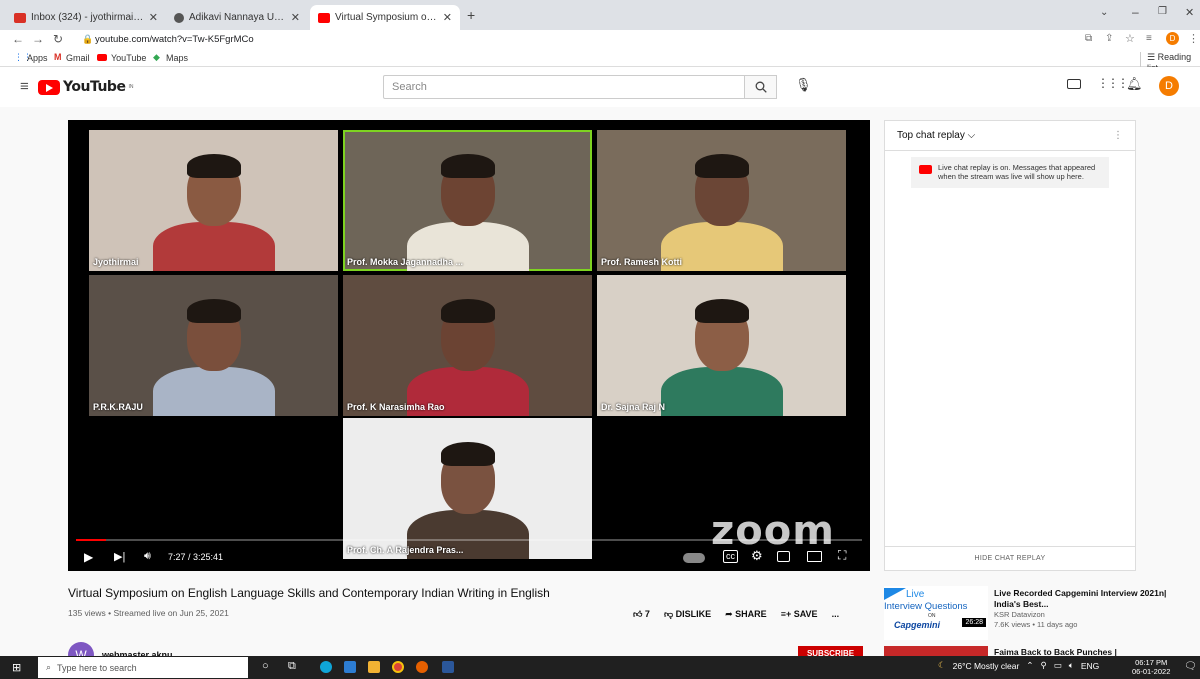 The width and height of the screenshot is (1200, 679). Describe the element at coordinates (1010, 558) in the screenshot. I see `hide-chat-replay-button: HIDE CHAT REPLAY` at that location.